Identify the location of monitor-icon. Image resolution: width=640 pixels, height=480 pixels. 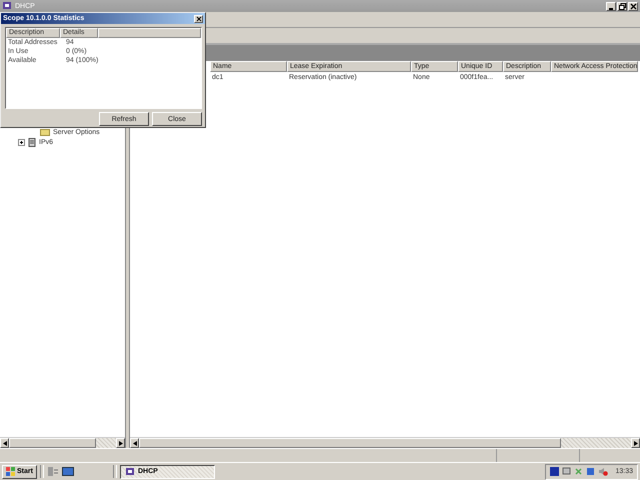
(68, 471).